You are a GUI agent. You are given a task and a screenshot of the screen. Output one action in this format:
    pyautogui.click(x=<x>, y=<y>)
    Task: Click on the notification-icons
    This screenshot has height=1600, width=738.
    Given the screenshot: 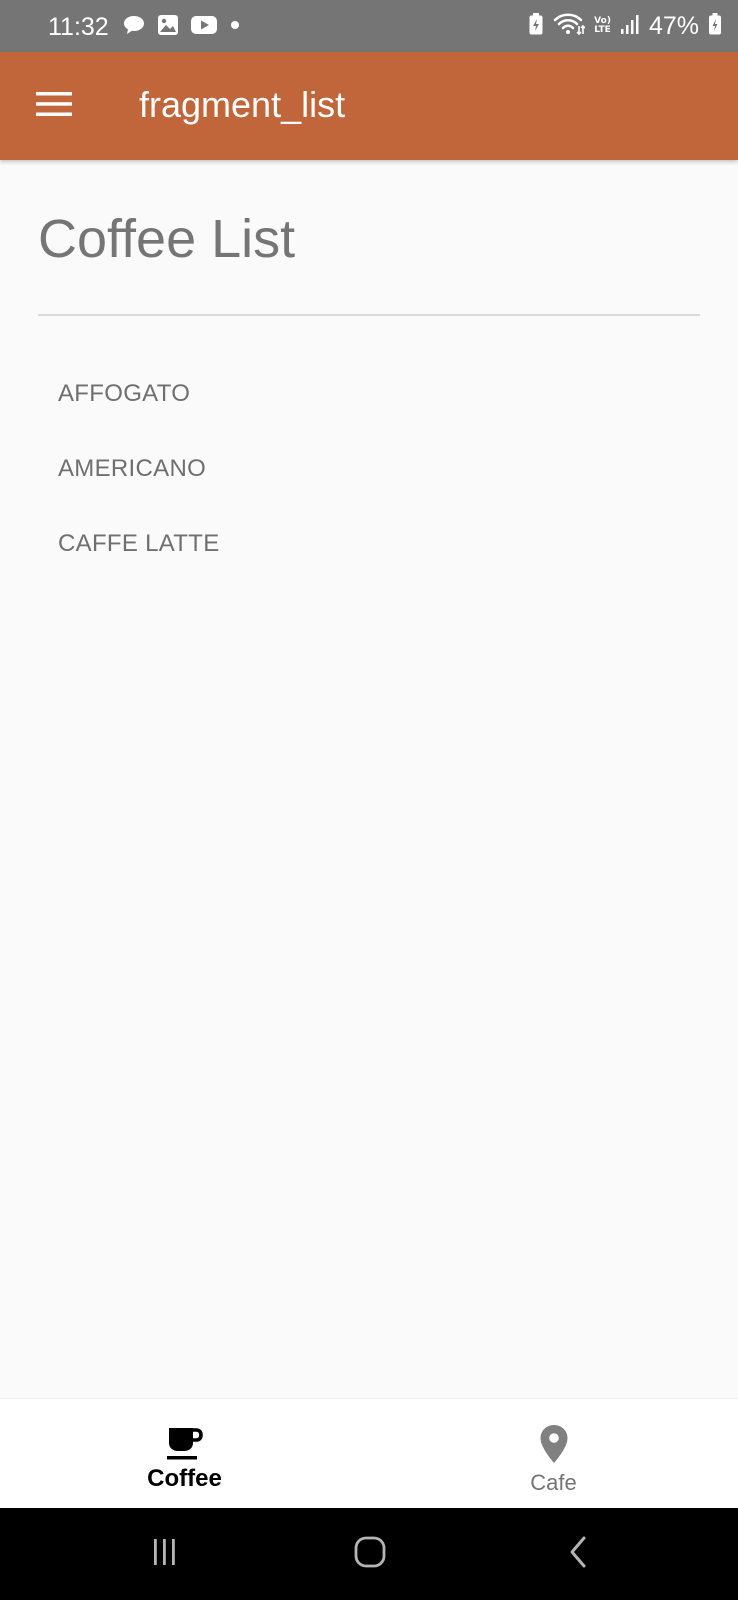 What is the action you would take?
    pyautogui.click(x=182, y=27)
    